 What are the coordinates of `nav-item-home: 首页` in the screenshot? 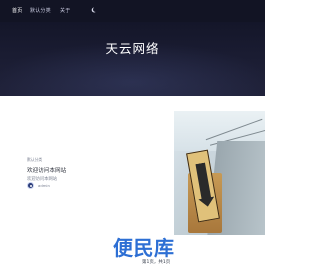 It's located at (17, 10).